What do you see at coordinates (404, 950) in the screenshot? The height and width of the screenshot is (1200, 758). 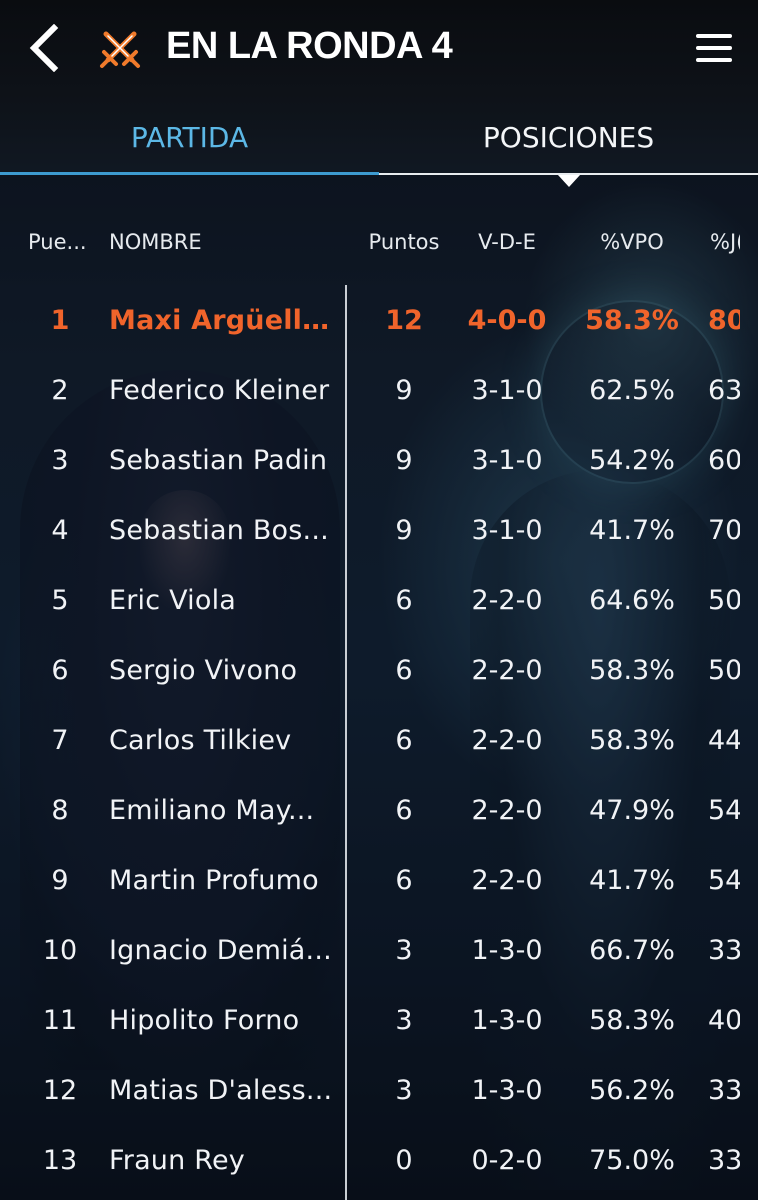 I see `row-points: 3` at bounding box center [404, 950].